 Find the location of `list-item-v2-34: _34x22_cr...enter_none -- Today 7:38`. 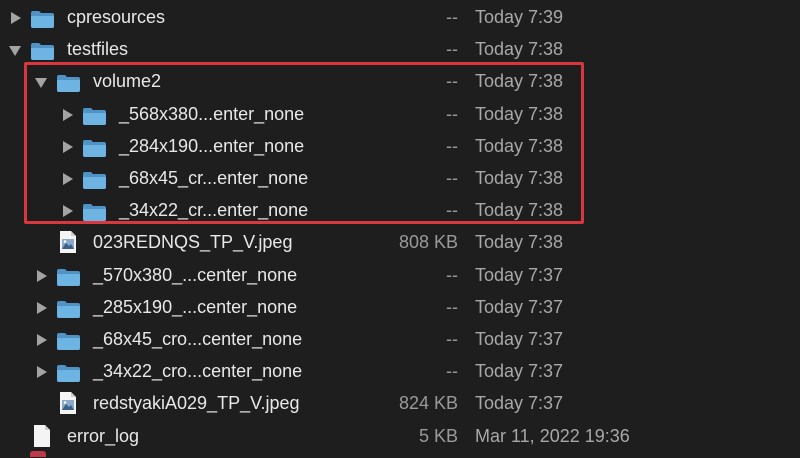

list-item-v2-34: _34x22_cr...enter_none -- Today 7:38 is located at coordinates (400, 210).